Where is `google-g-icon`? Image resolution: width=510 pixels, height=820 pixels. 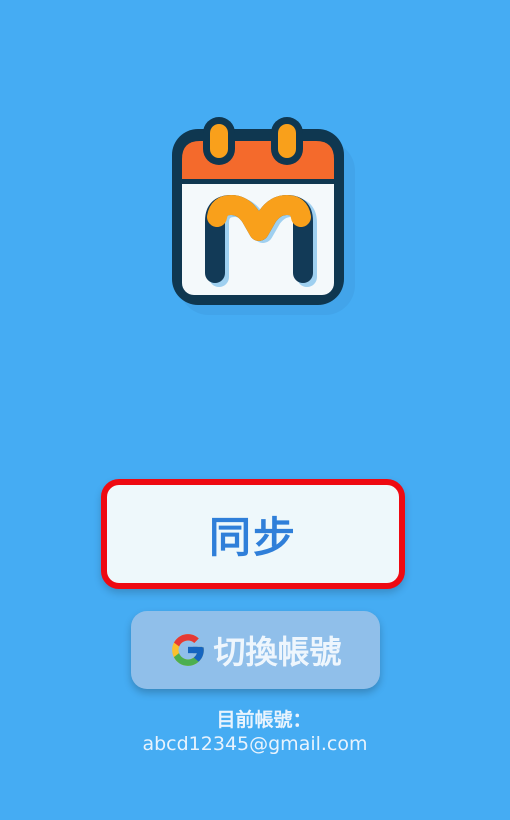 google-g-icon is located at coordinates (188, 650).